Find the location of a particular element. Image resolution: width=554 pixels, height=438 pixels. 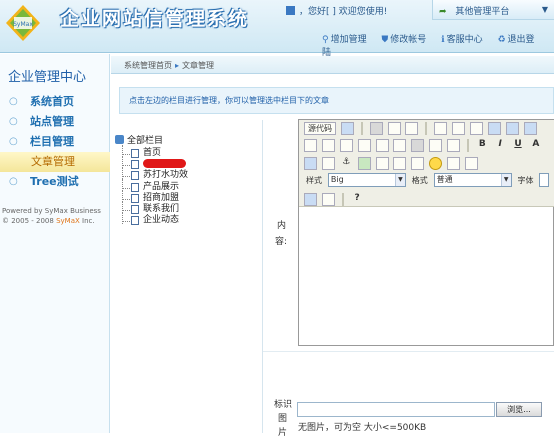

show-blocks-icon is located at coordinates (328, 199).